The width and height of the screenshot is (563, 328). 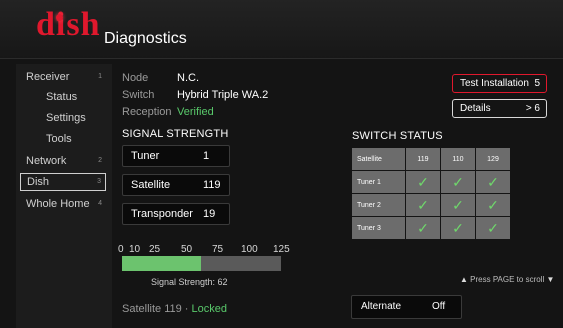 What do you see at coordinates (397, 136) in the screenshot?
I see `switch-status-heading: SWITCH STATUS` at bounding box center [397, 136].